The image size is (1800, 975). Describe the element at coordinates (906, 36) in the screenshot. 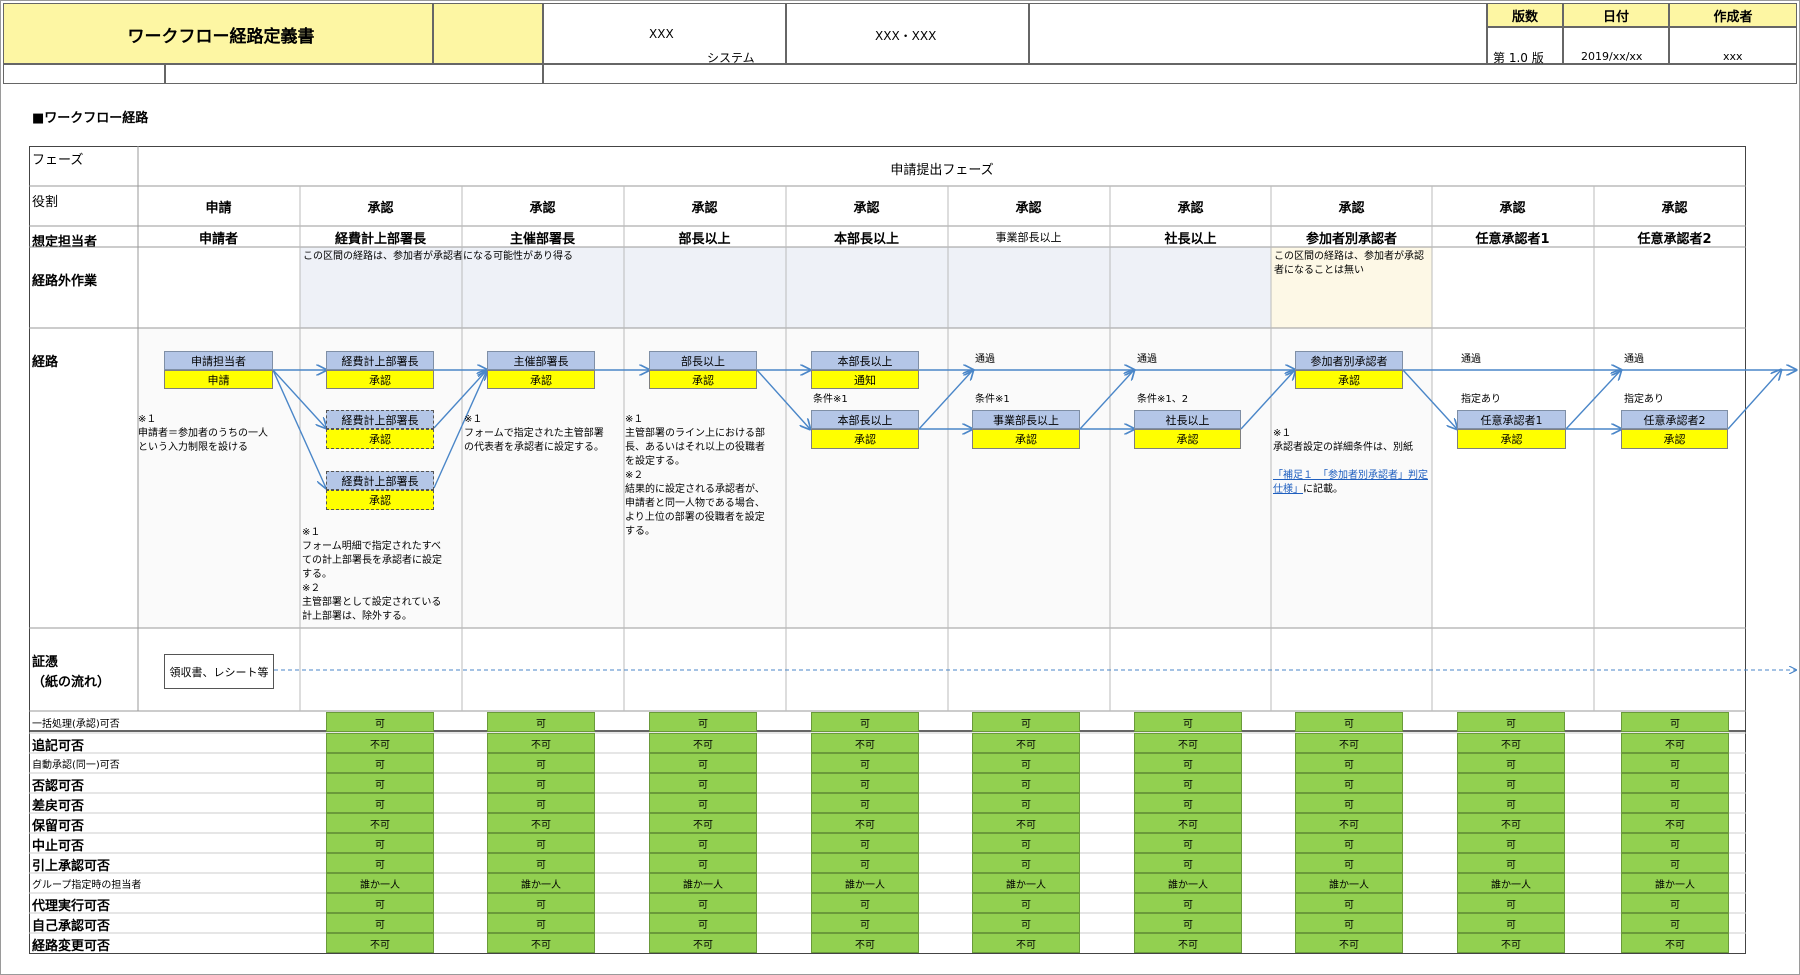

I see `sub-code: XXX・XXX` at that location.